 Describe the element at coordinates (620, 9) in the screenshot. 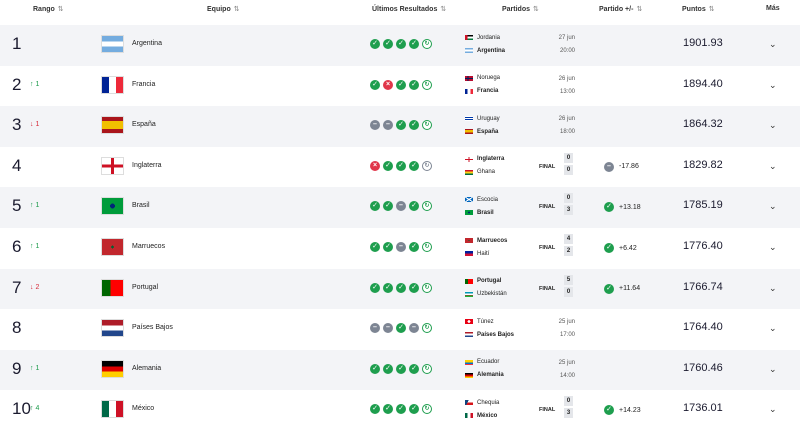

I see `header-delta: Partido +/- ⇅` at that location.